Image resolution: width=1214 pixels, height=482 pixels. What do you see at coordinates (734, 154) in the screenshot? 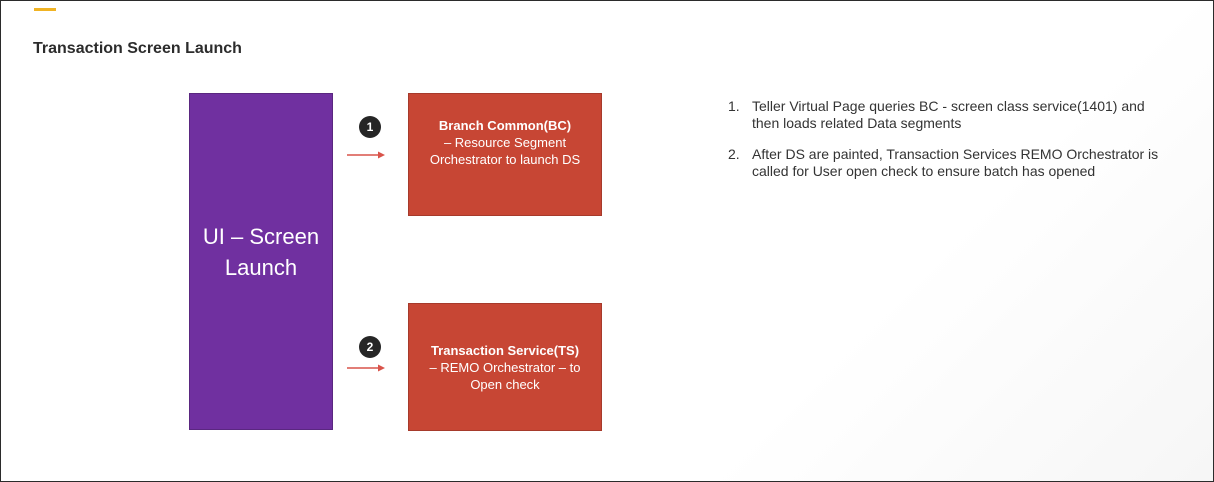
I see `note-number: 2.` at bounding box center [734, 154].